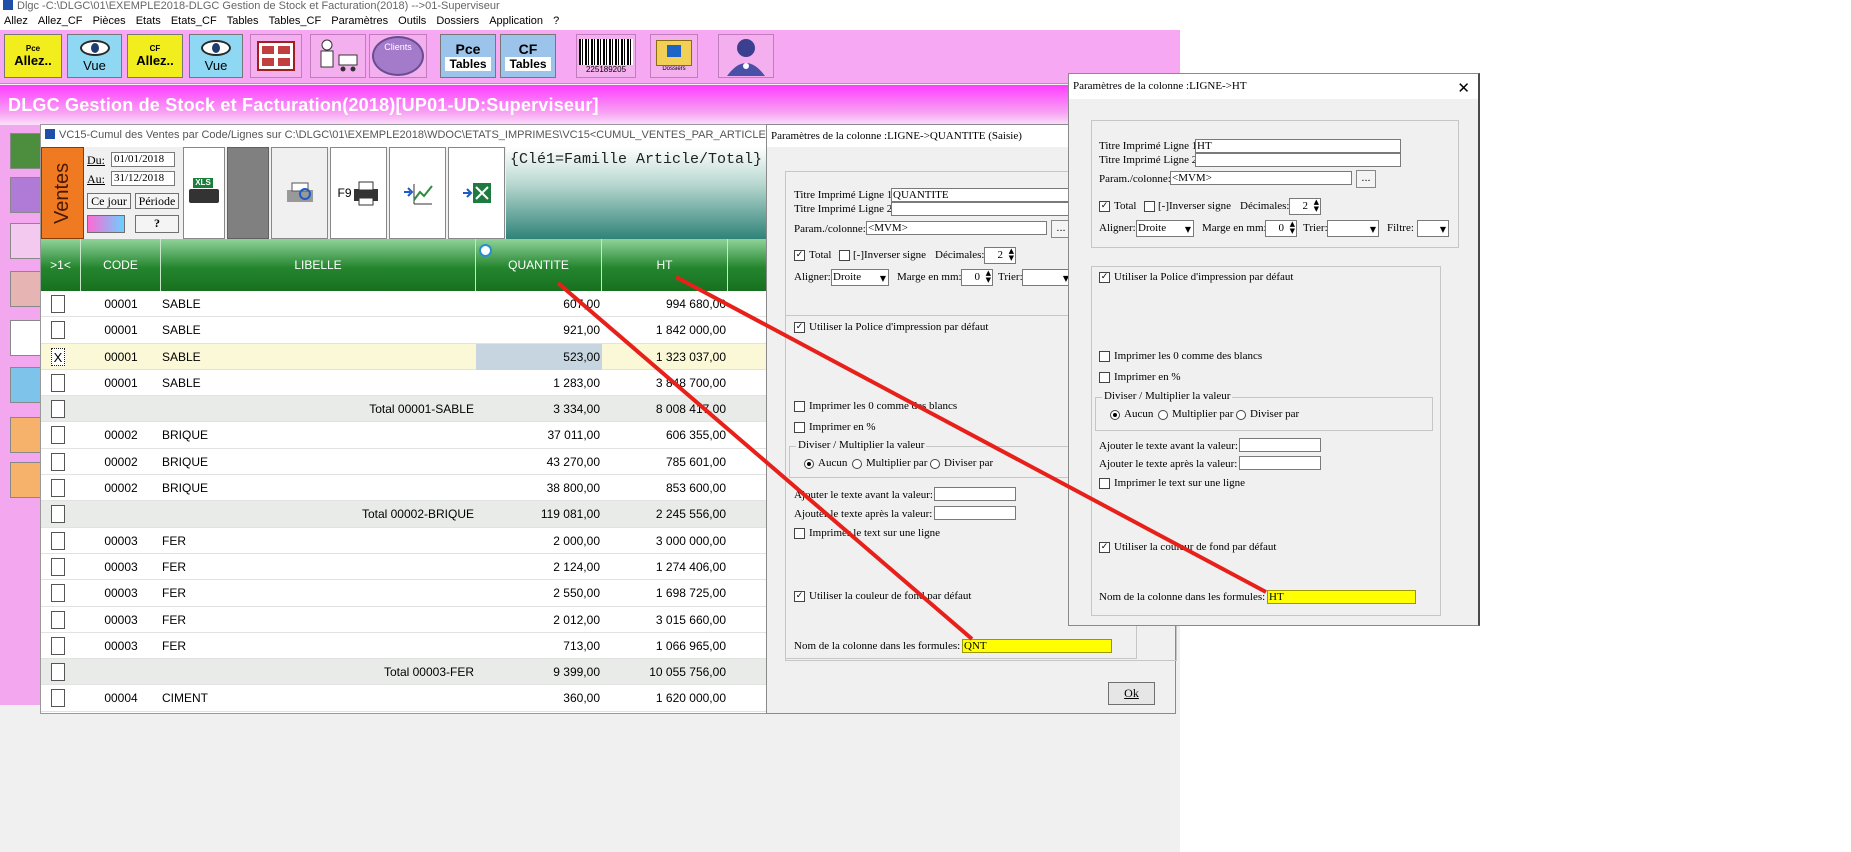 This screenshot has width=1851, height=852. Describe the element at coordinates (457, 21) in the screenshot. I see `menu-dossiers: Dossiers` at that location.